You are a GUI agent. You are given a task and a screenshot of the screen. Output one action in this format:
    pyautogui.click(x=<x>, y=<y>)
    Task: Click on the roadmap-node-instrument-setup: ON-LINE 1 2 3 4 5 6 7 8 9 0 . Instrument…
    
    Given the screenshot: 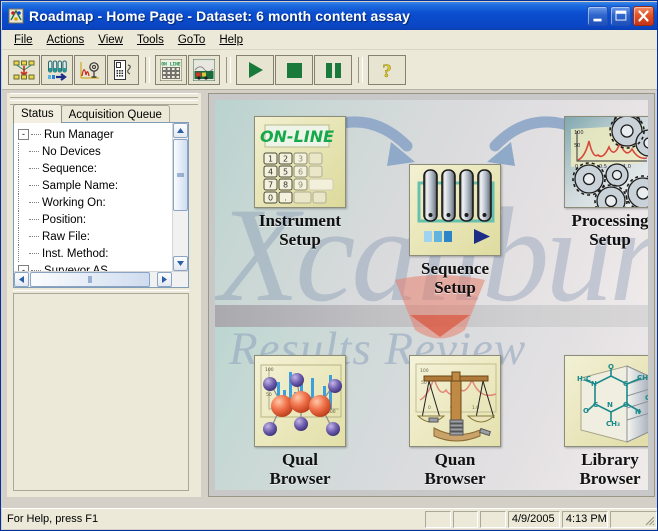 What is the action you would take?
    pyautogui.click(x=300, y=182)
    